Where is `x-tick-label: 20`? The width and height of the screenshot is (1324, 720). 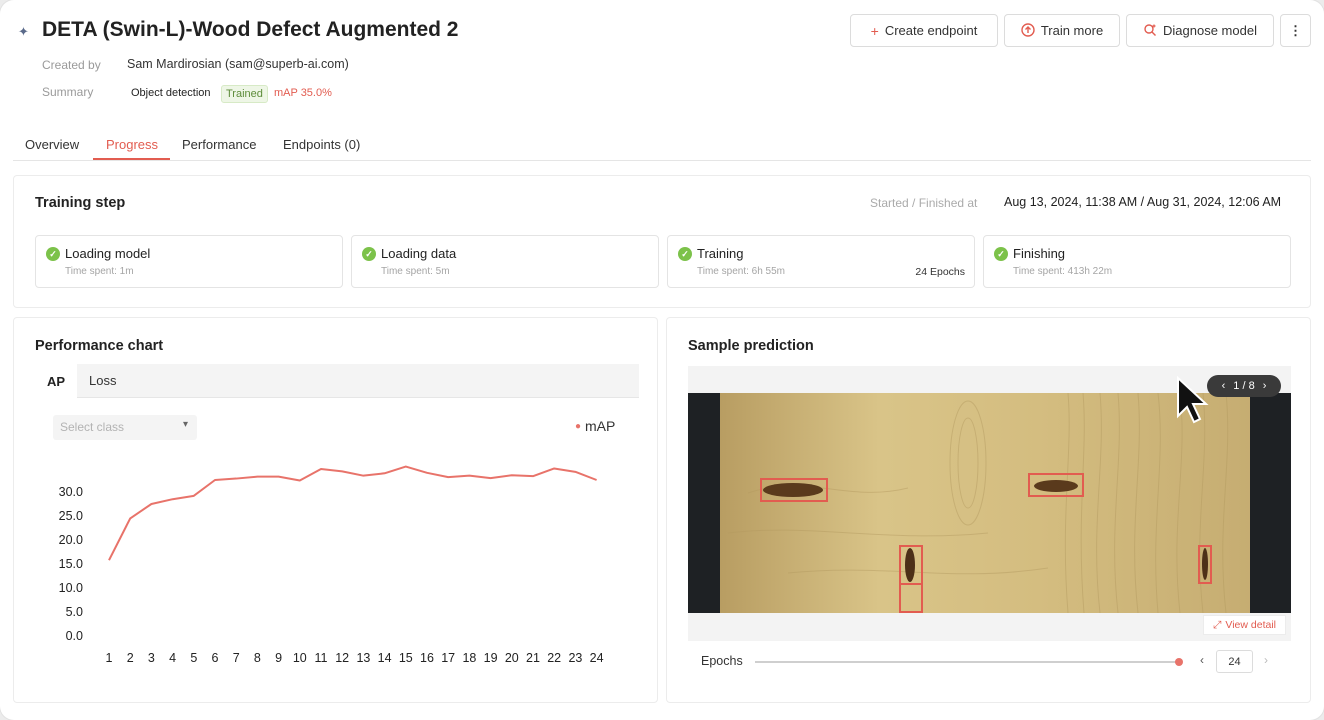 x-tick-label: 20 is located at coordinates (512, 658).